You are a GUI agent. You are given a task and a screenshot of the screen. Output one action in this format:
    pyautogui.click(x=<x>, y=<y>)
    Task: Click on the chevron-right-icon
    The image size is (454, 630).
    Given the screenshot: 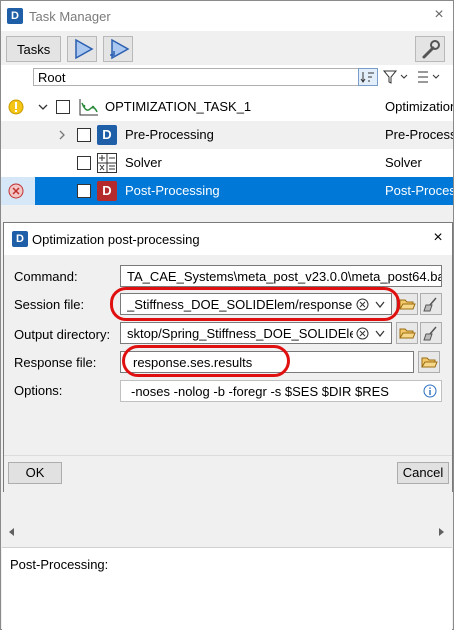 What is the action you would take?
    pyautogui.click(x=62, y=135)
    